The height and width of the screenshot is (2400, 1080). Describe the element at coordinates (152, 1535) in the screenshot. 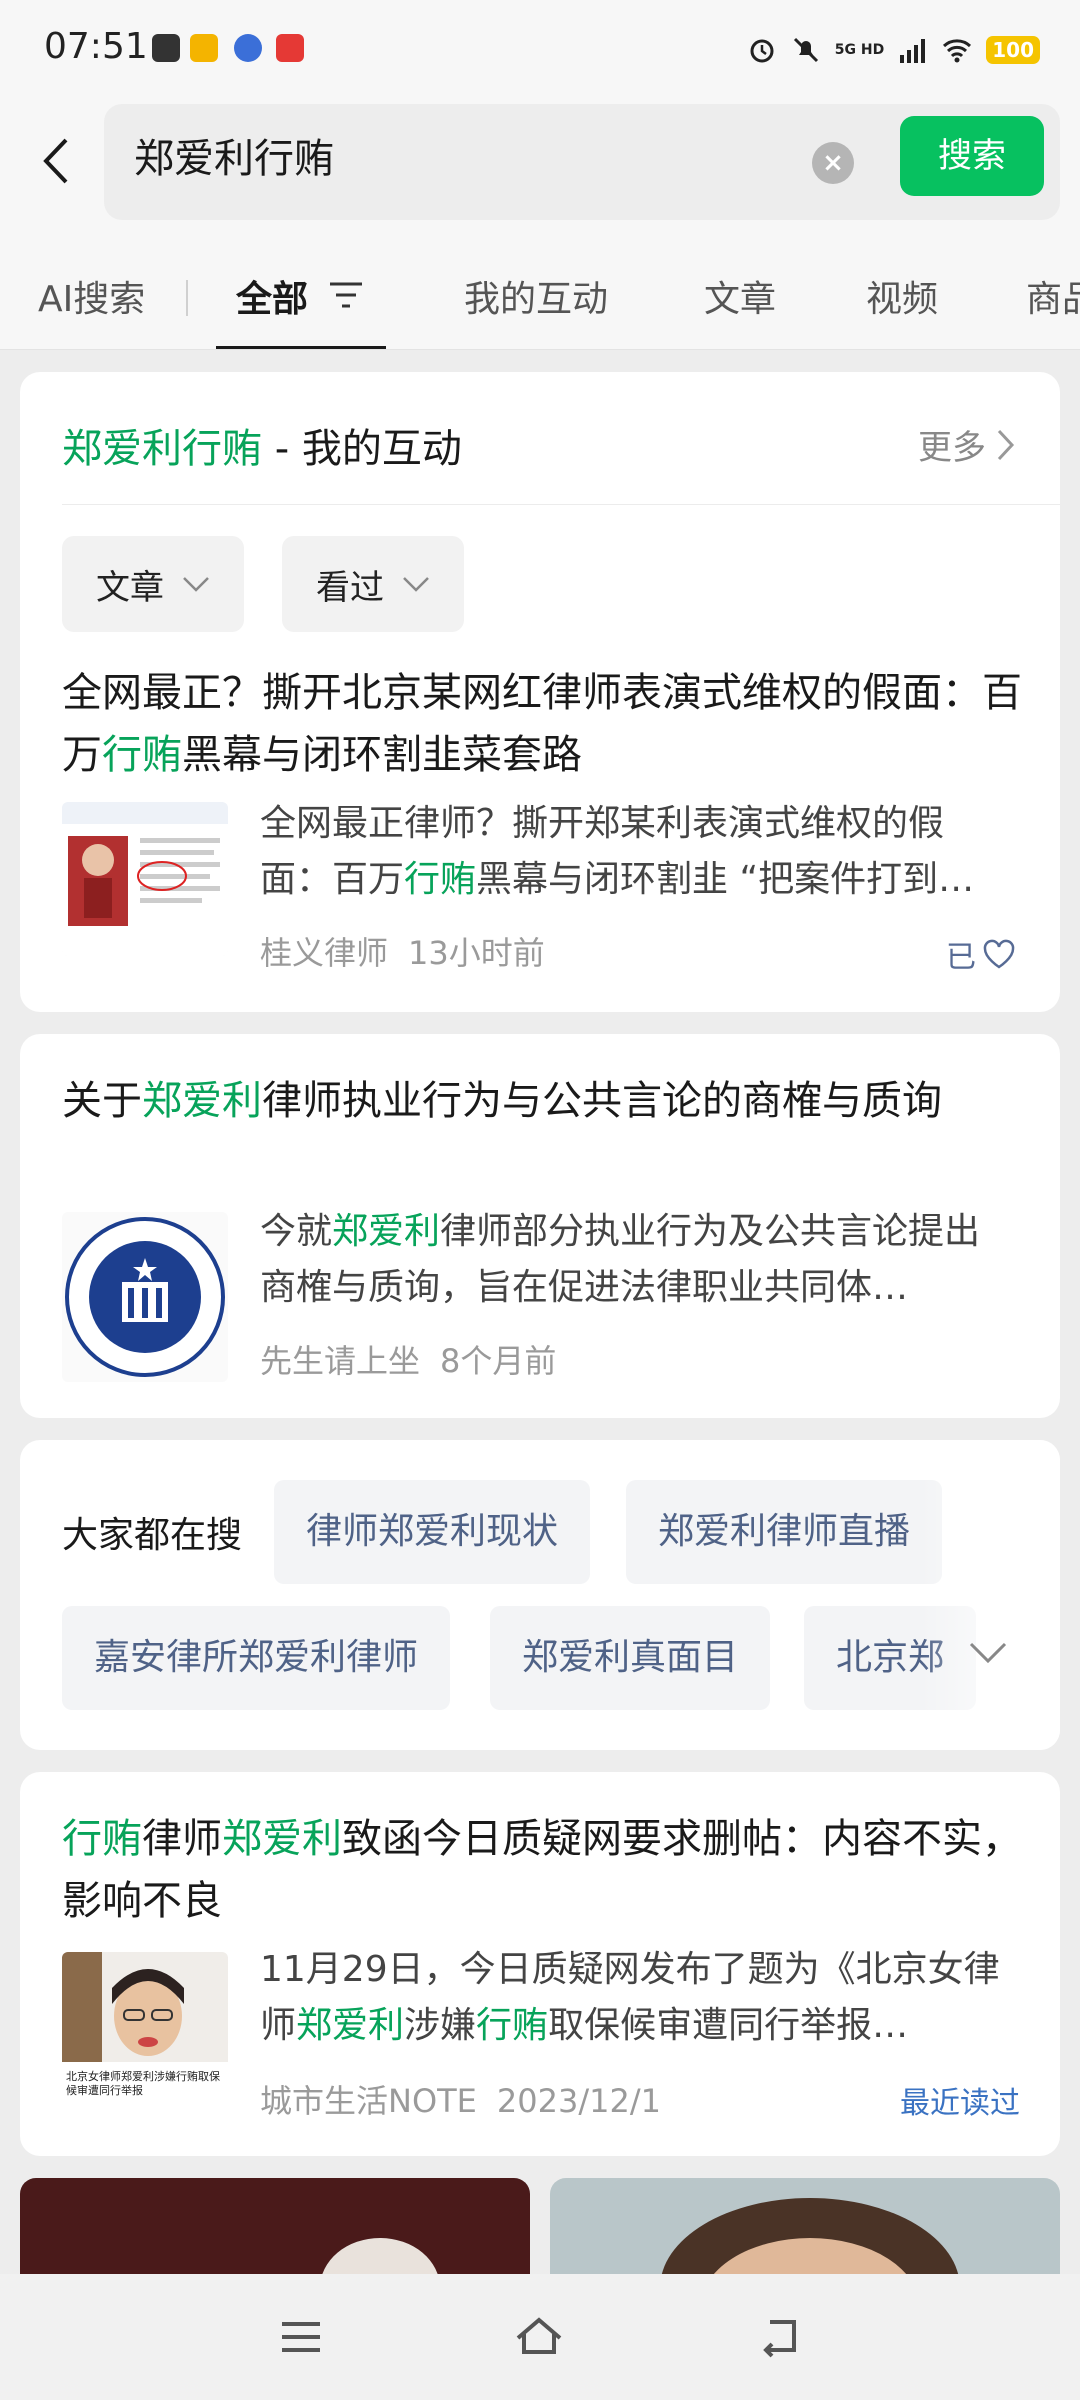

I see `hot-search-label: 大家都在搜` at that location.